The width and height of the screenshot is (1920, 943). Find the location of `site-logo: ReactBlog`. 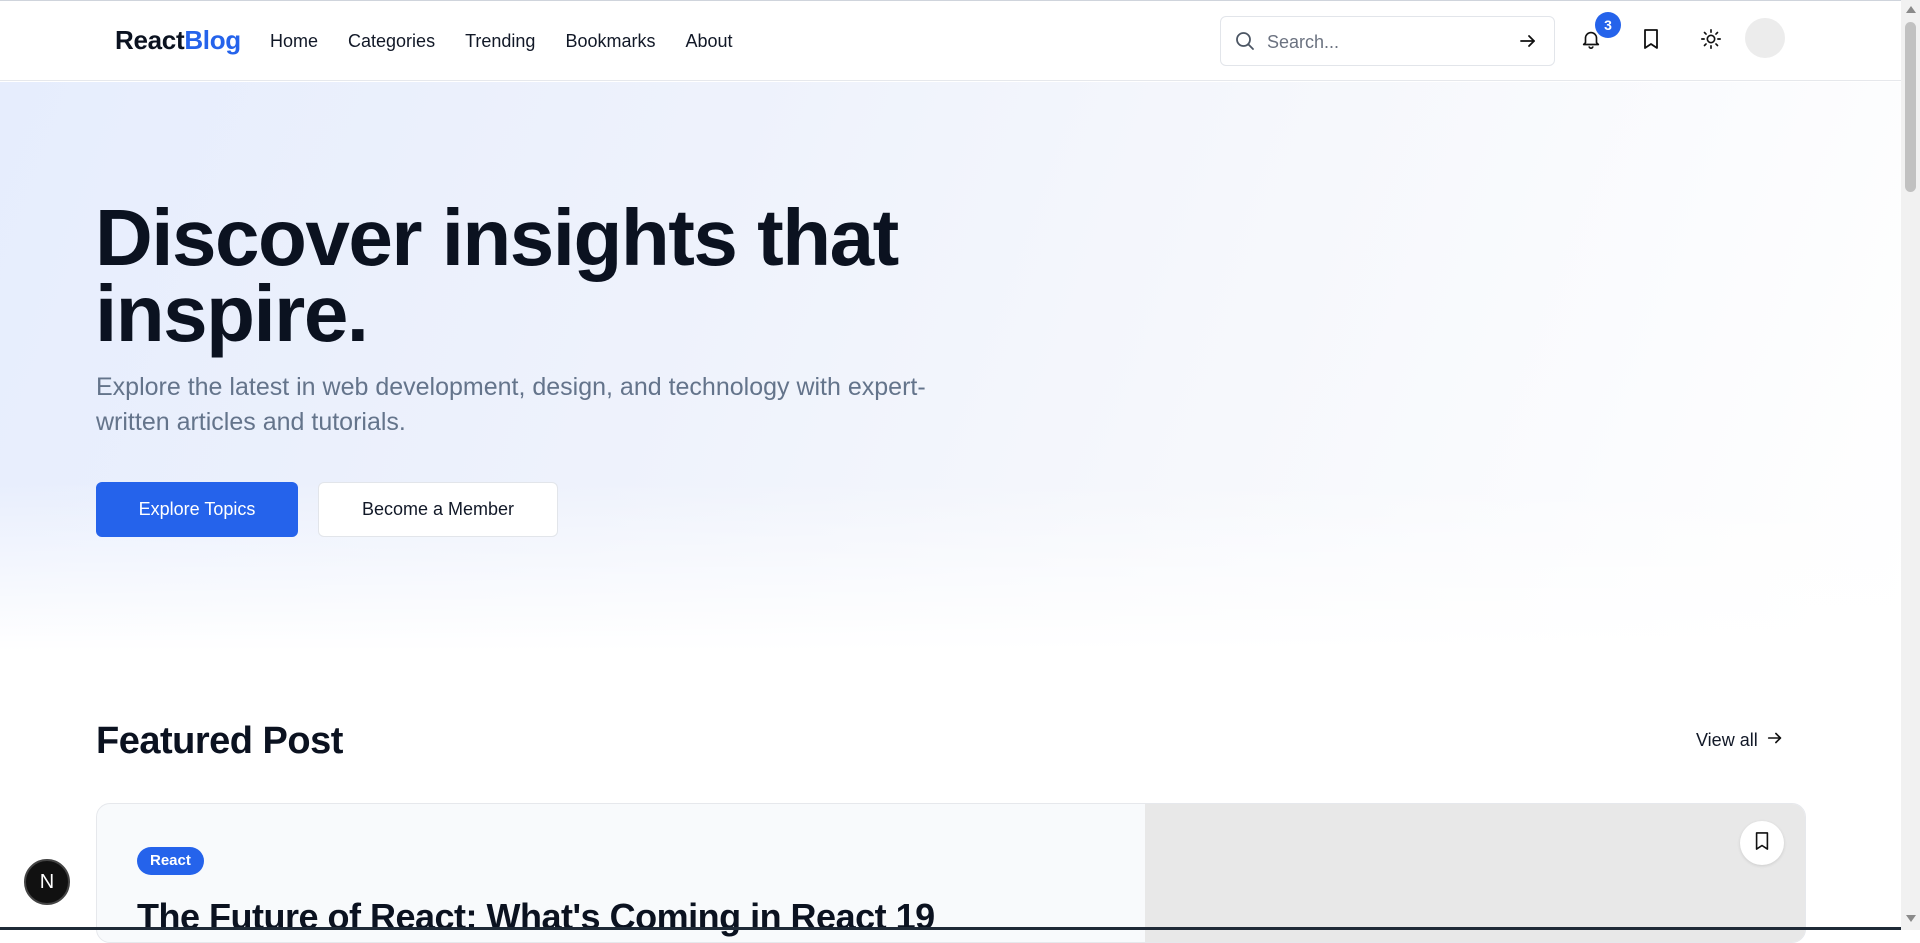

site-logo: ReactBlog is located at coordinates (178, 40).